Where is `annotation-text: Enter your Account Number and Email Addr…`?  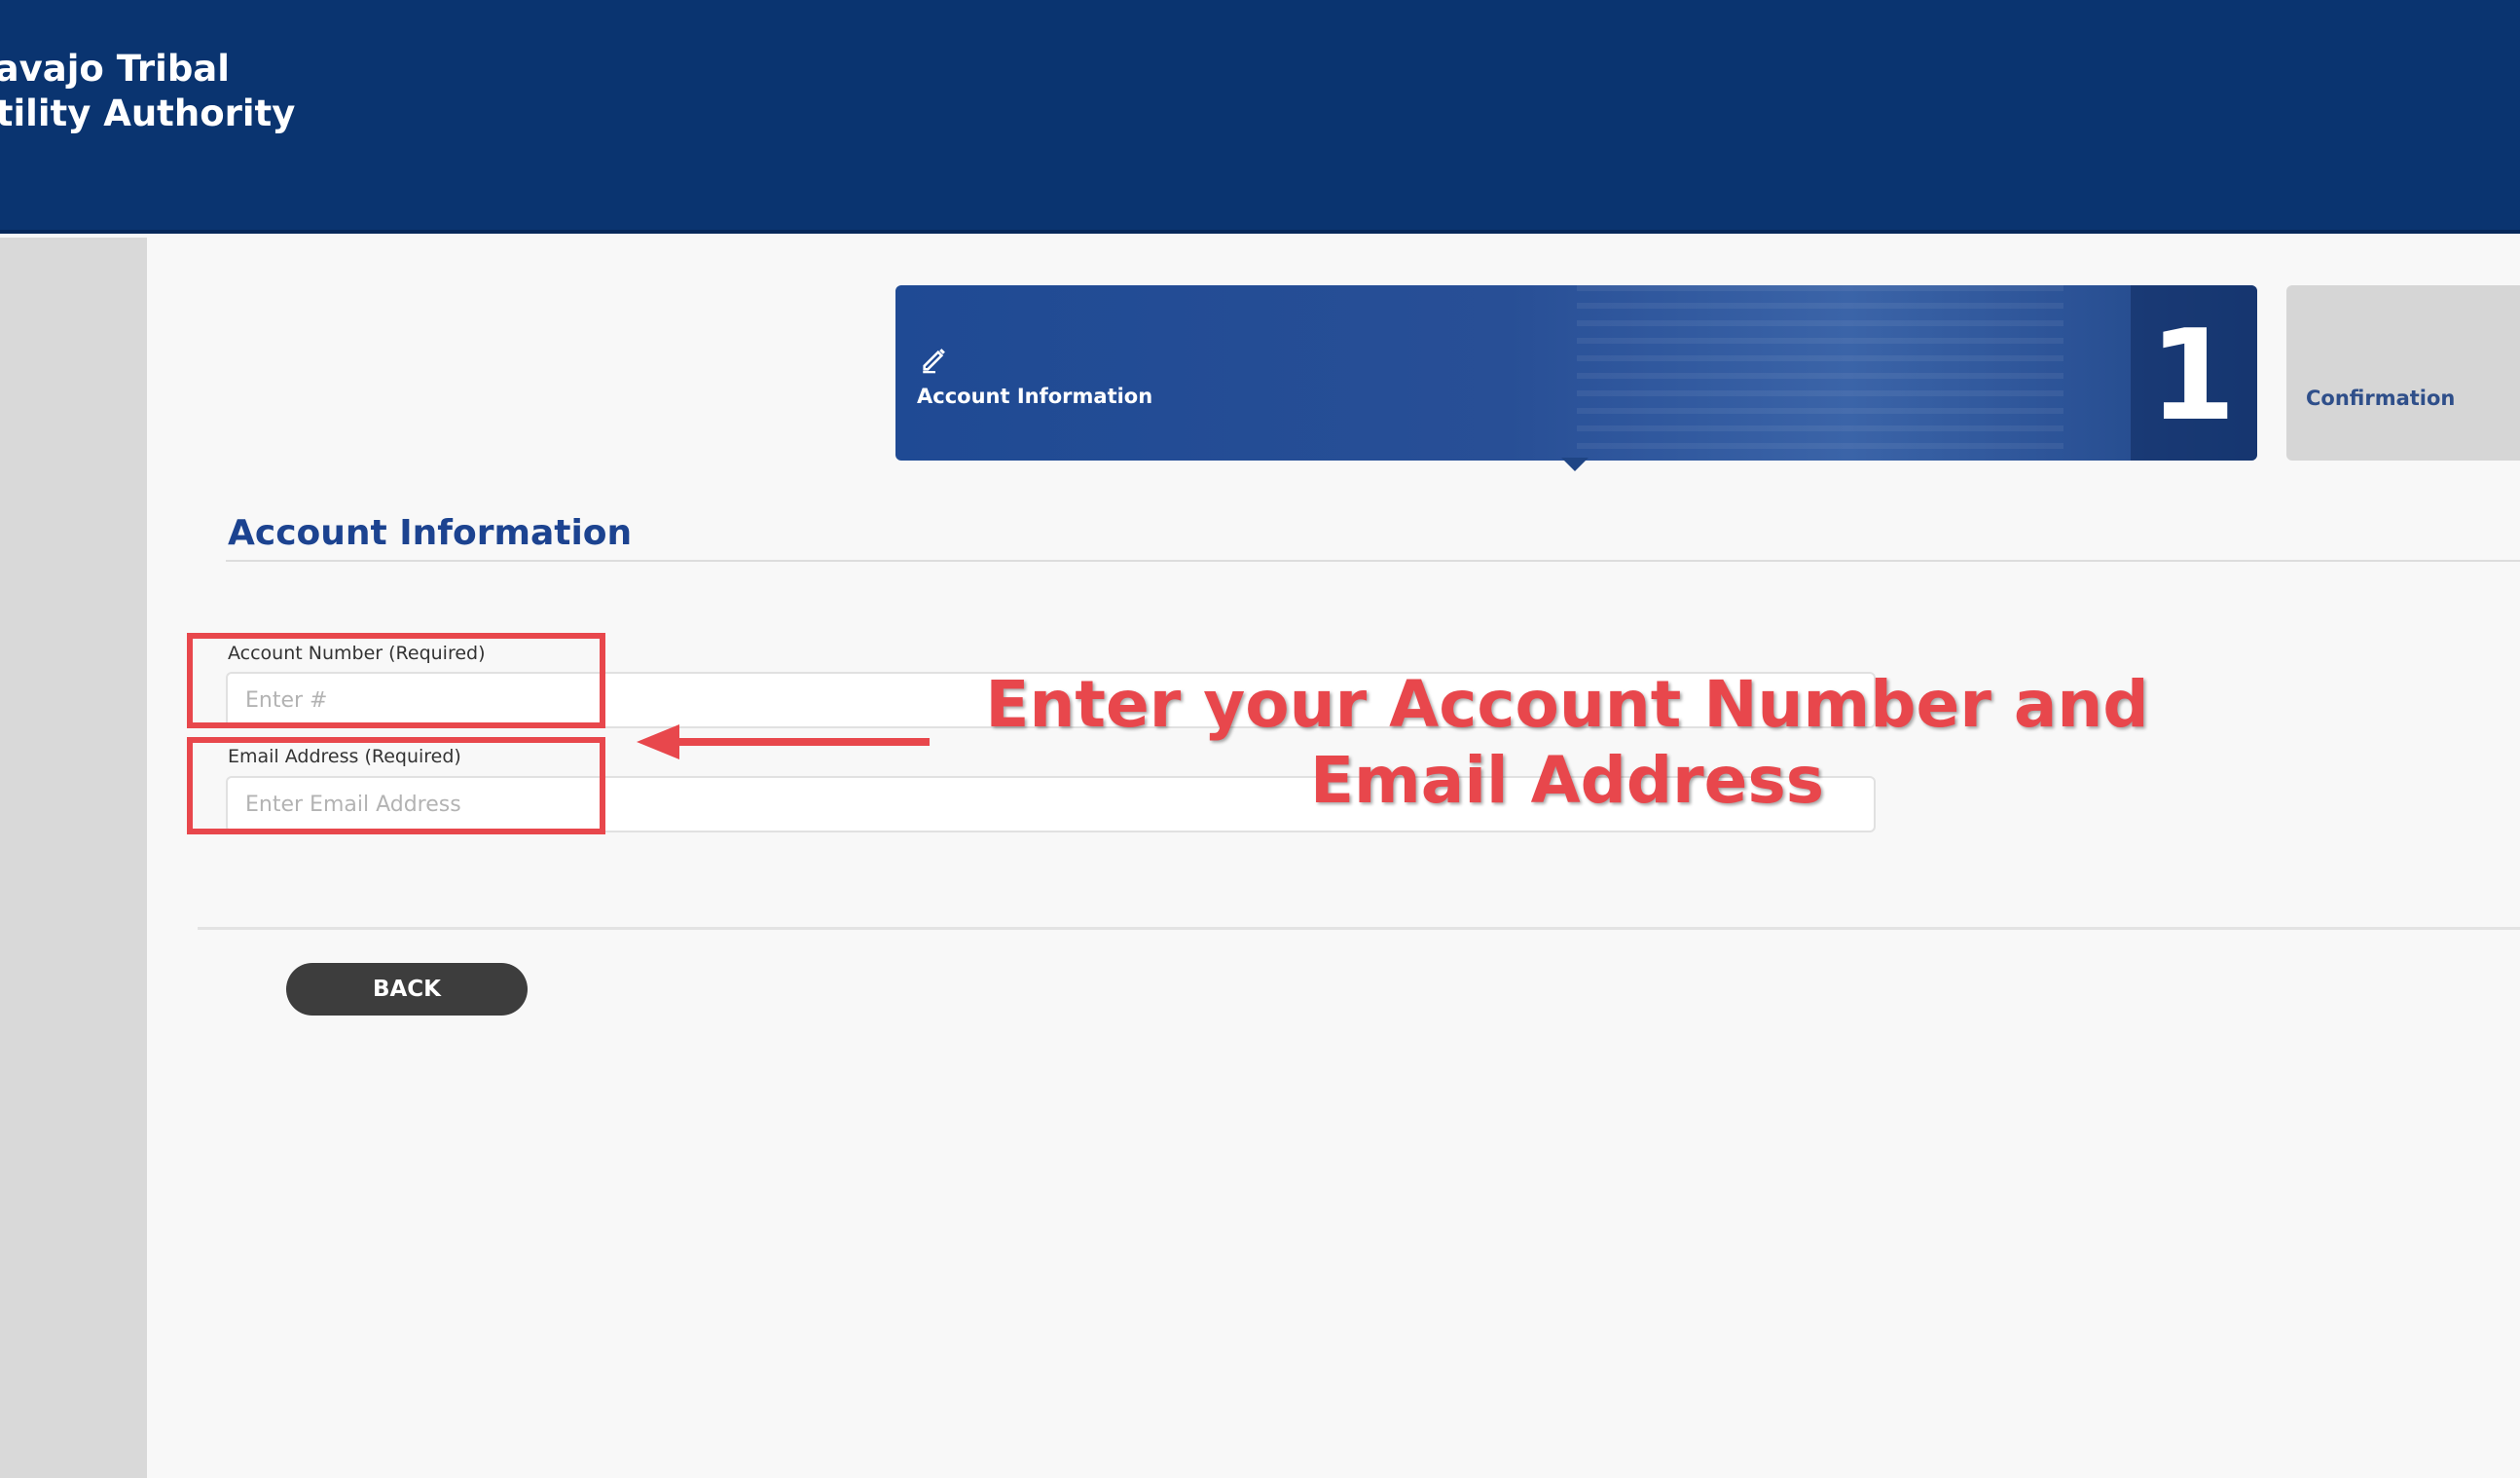 annotation-text: Enter your Account Number and Email Addr… is located at coordinates (1567, 742).